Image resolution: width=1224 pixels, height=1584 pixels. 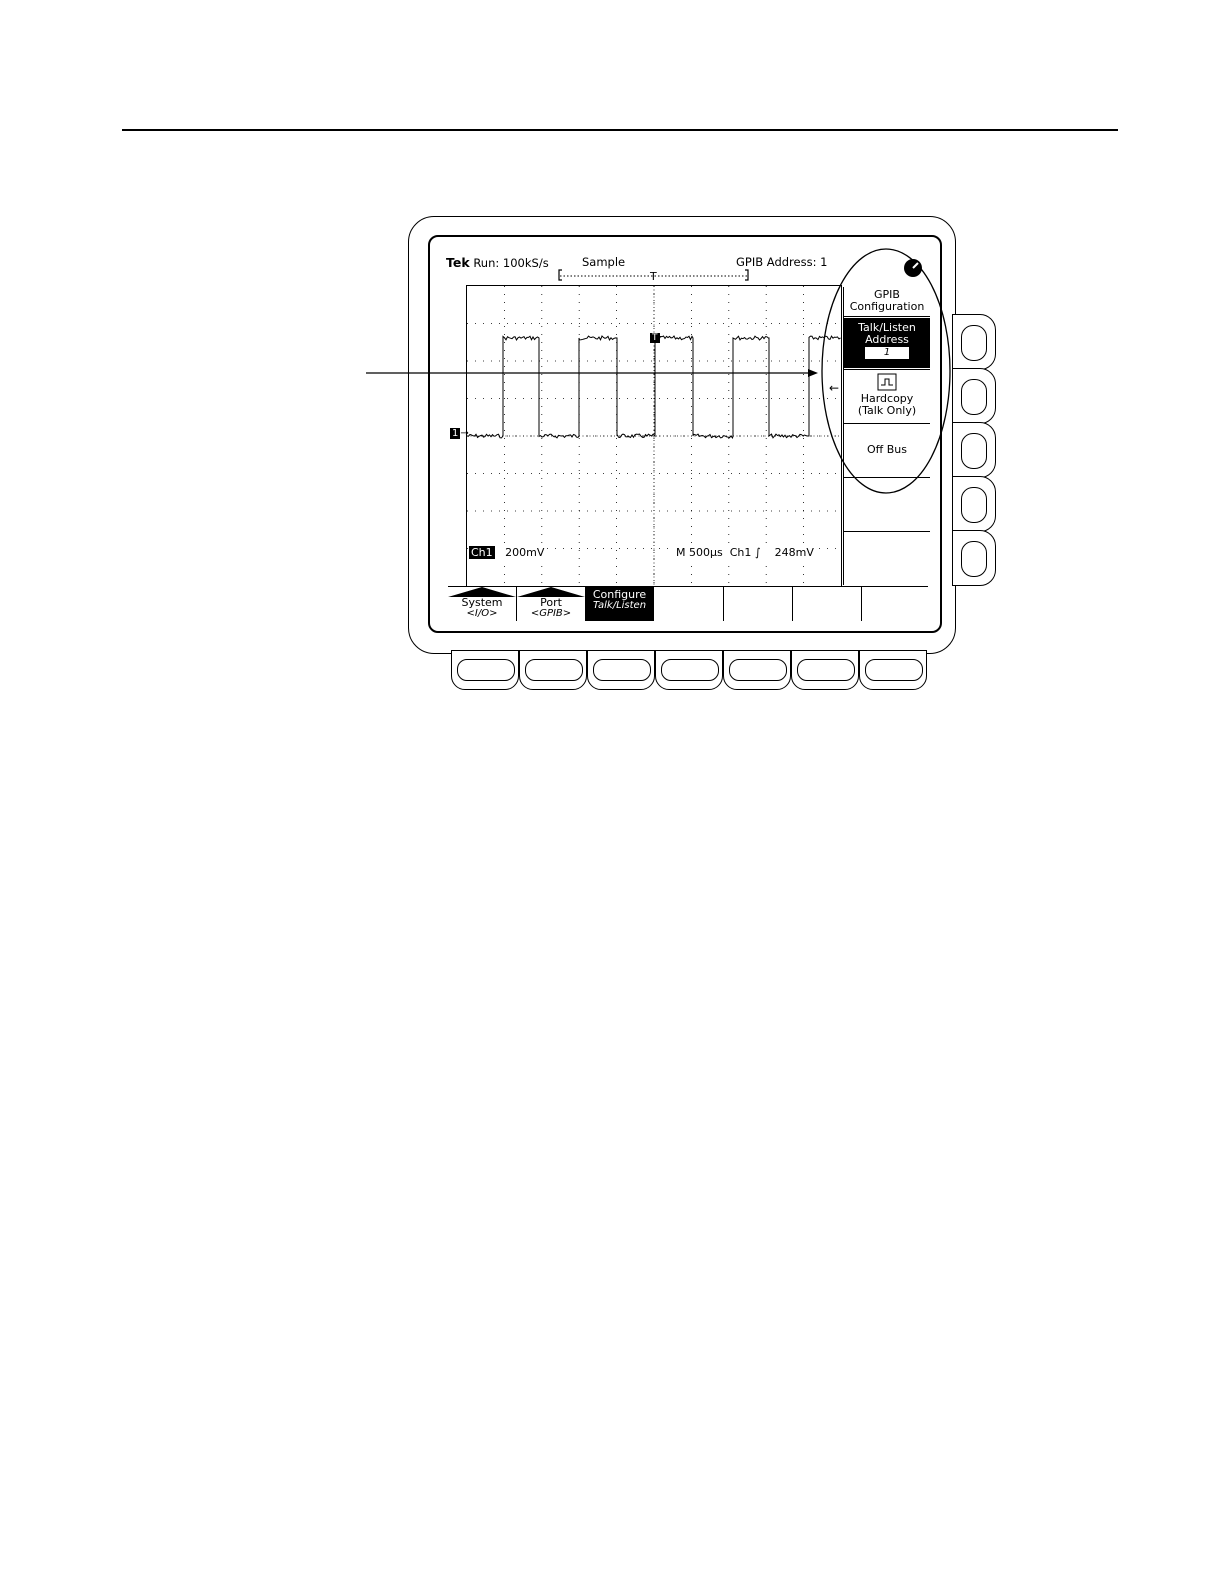 What do you see at coordinates (834, 388) in the screenshot?
I see `selection-arrow-icon: ←` at bounding box center [834, 388].